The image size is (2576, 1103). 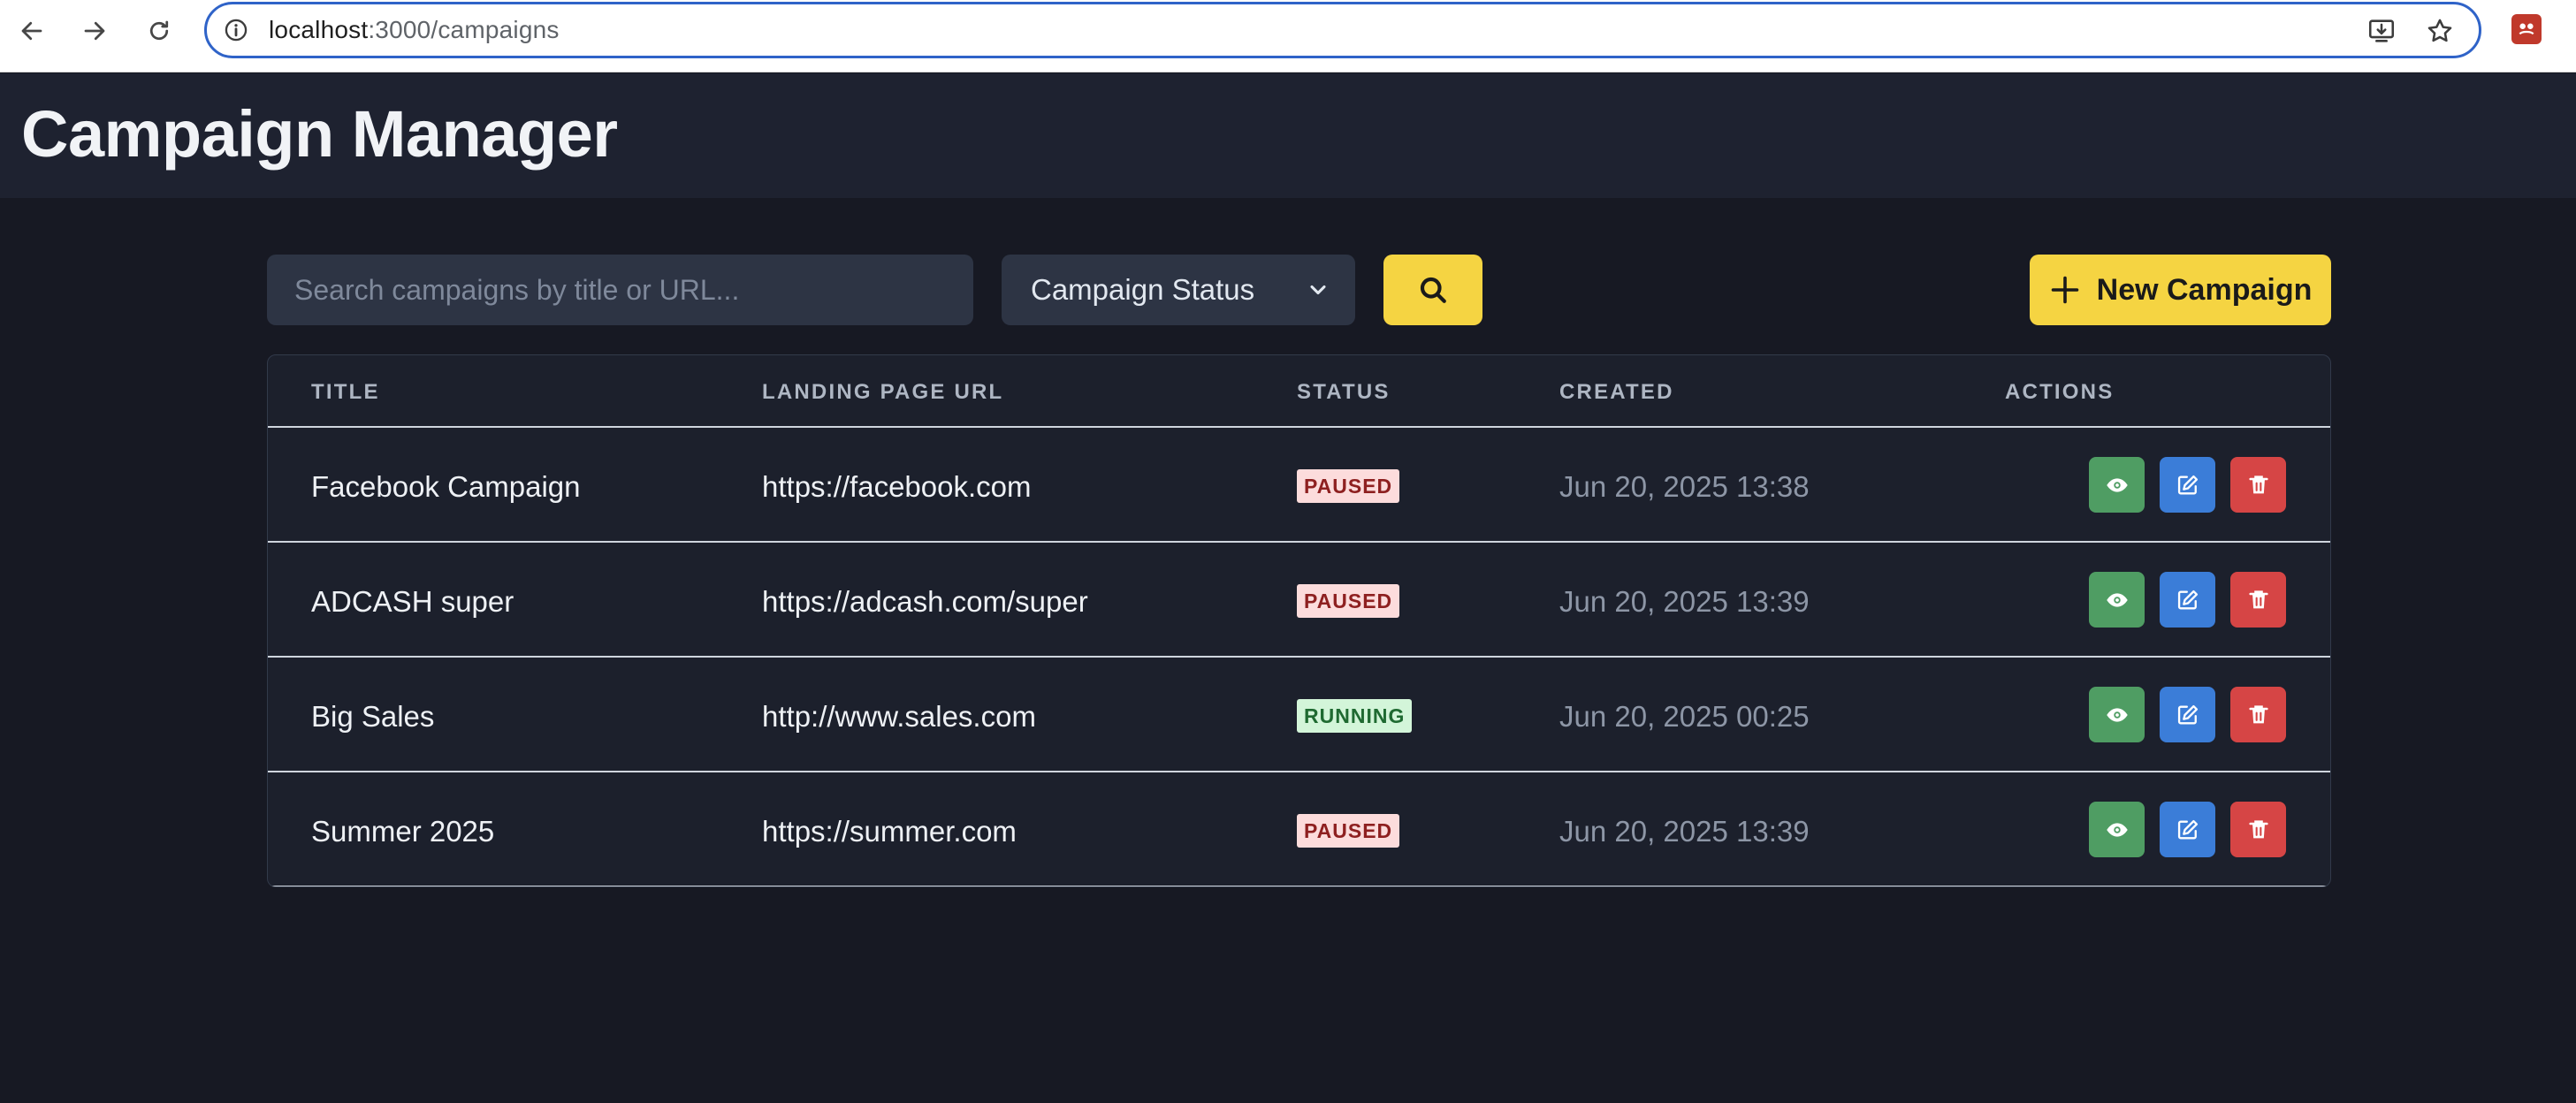 What do you see at coordinates (620, 290) in the screenshot?
I see `search-input` at bounding box center [620, 290].